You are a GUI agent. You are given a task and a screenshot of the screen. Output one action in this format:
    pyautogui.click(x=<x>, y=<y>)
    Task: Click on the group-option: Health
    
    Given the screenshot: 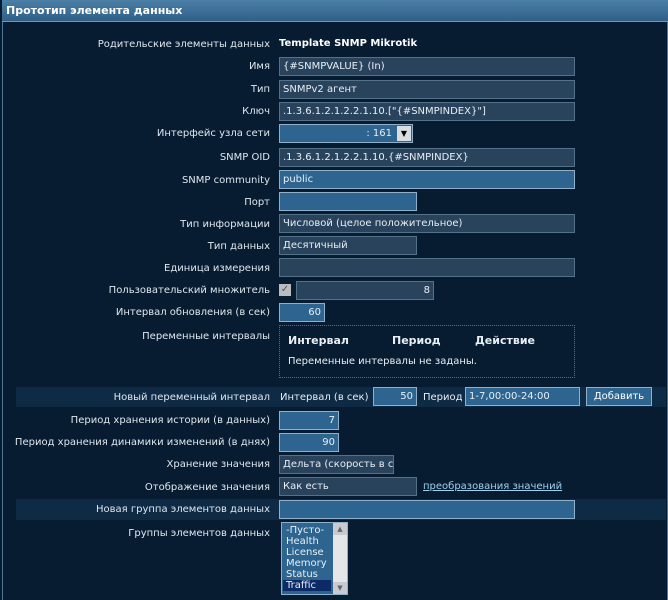 What is the action you would take?
    pyautogui.click(x=307, y=541)
    